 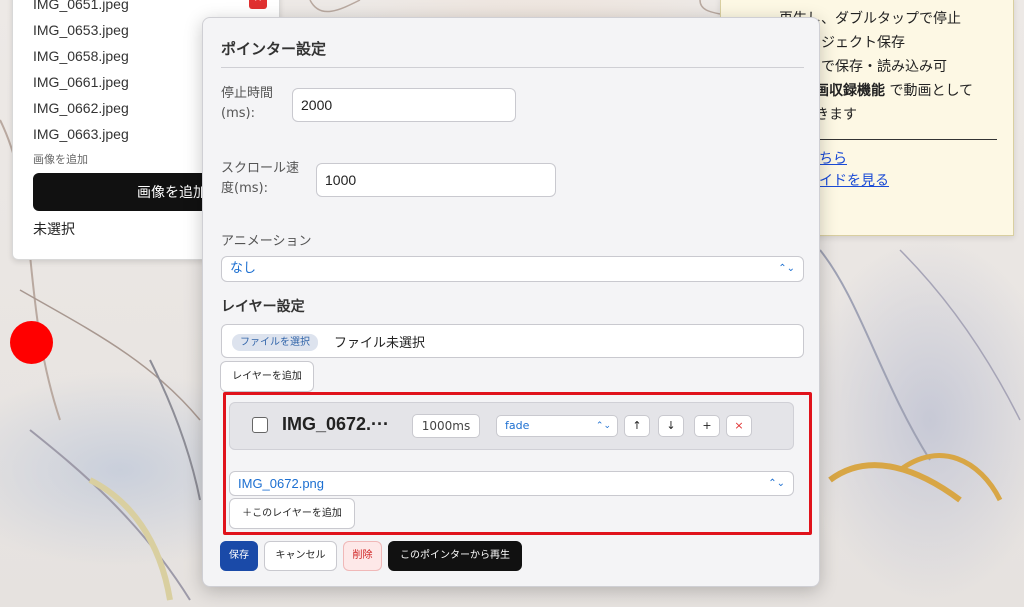 What do you see at coordinates (275, 342) in the screenshot?
I see `choose-file-button: ファイルを選択` at bounding box center [275, 342].